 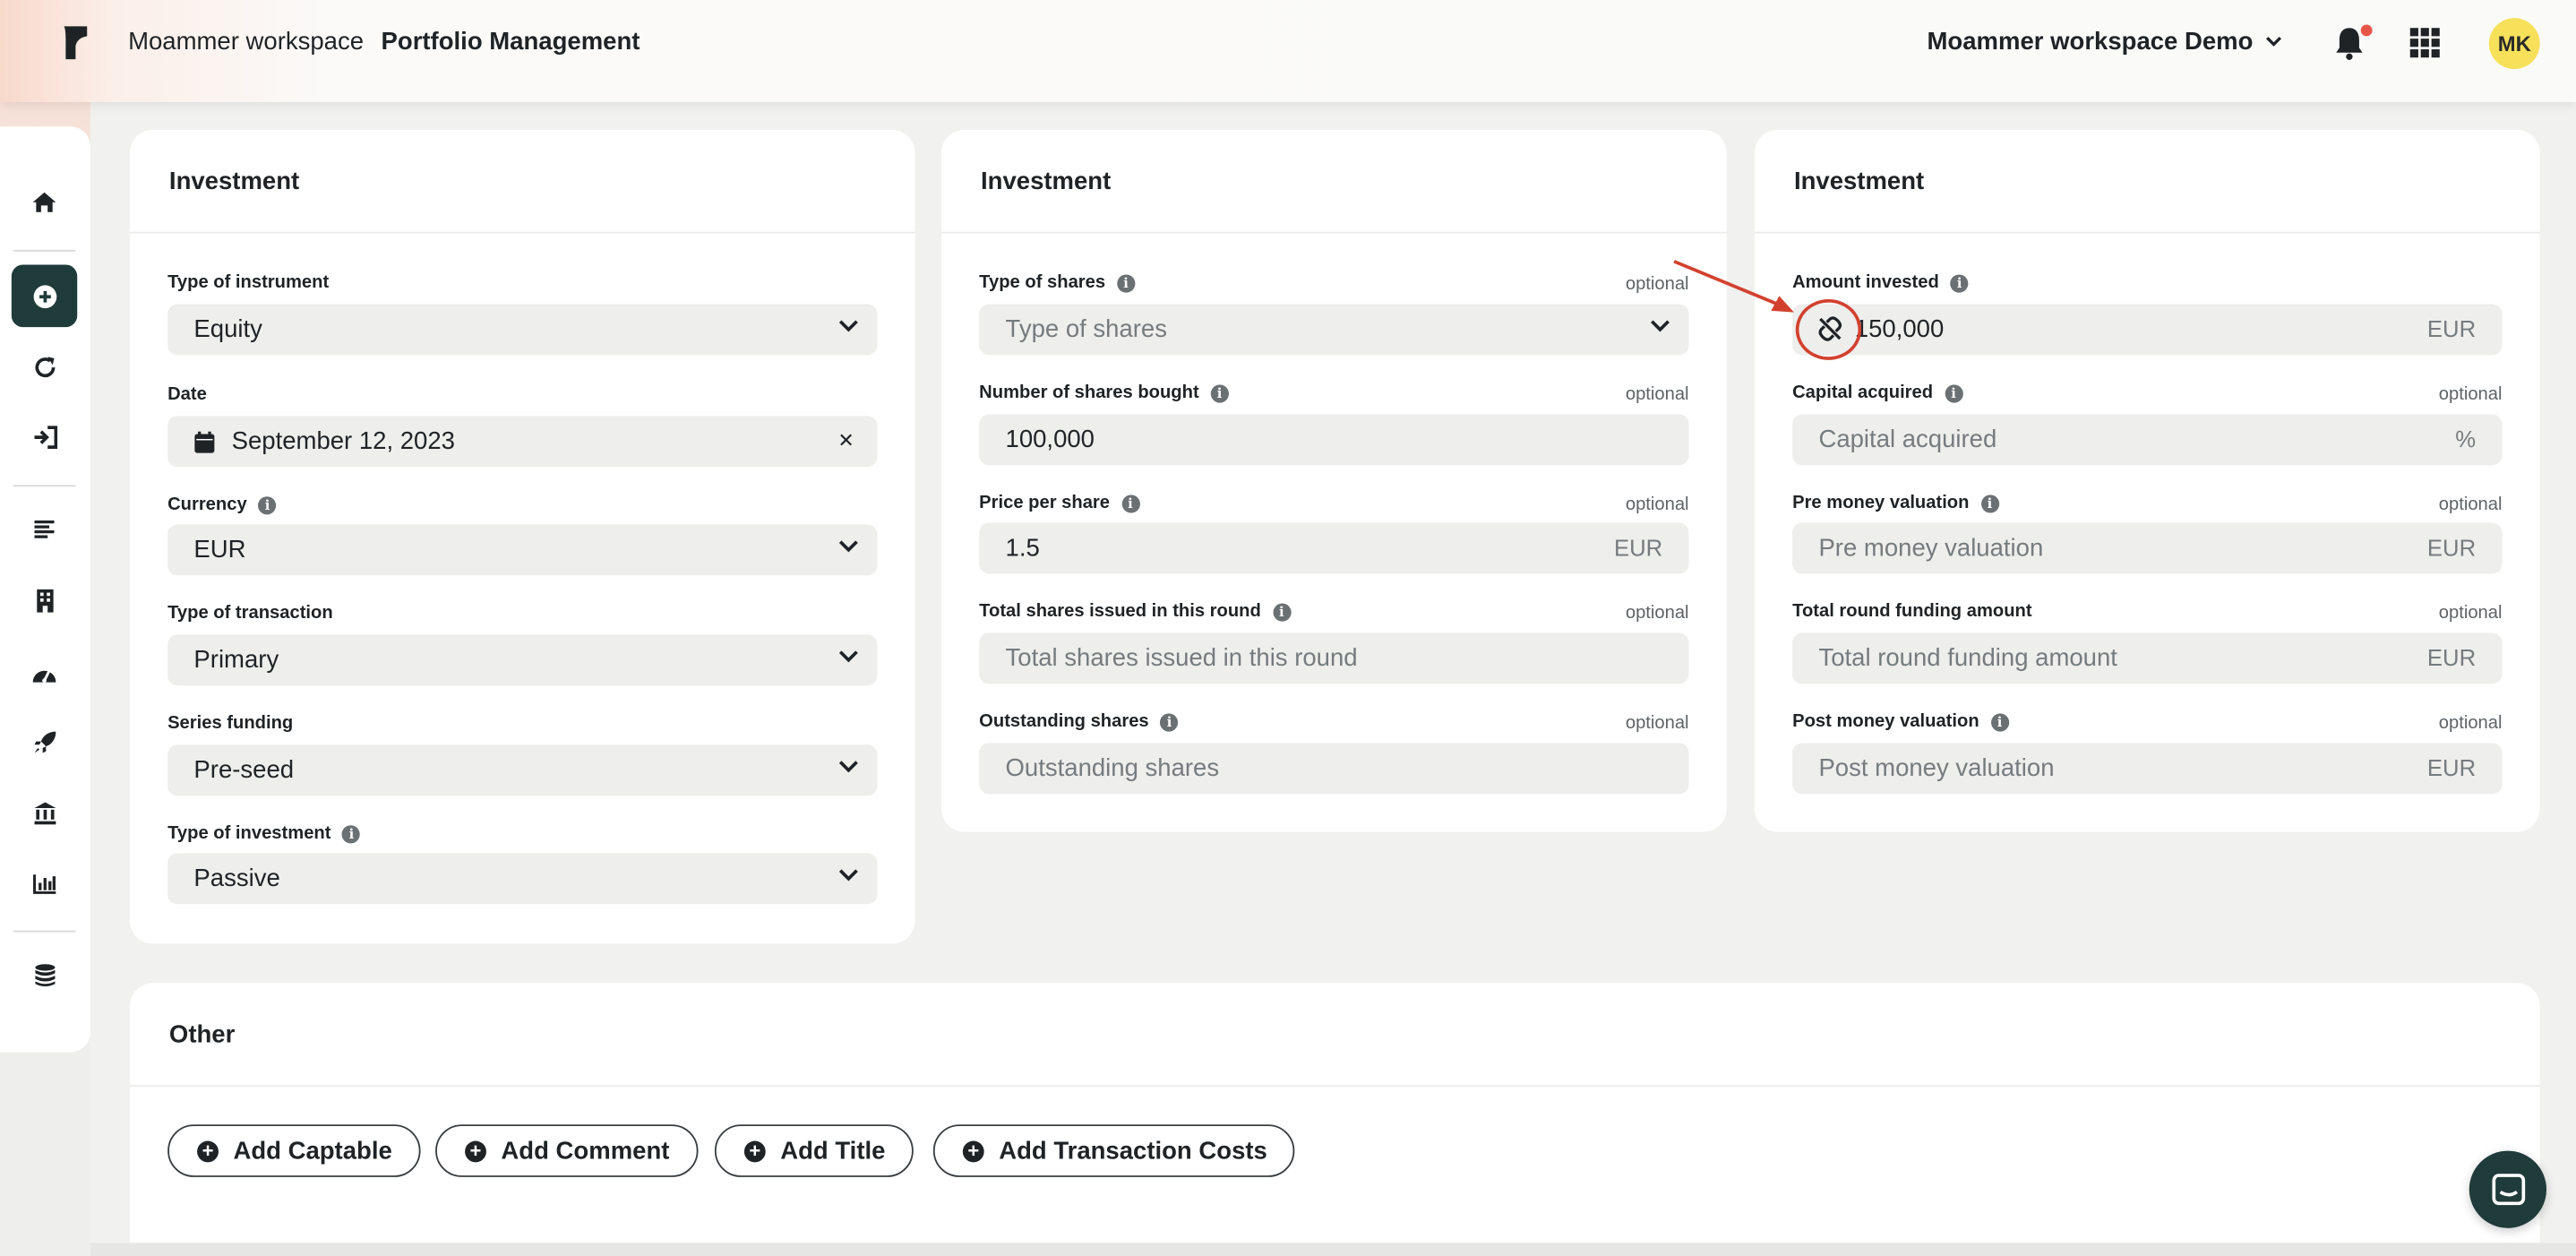 I want to click on shares-type-label: Type of shares i, so click(x=1057, y=282).